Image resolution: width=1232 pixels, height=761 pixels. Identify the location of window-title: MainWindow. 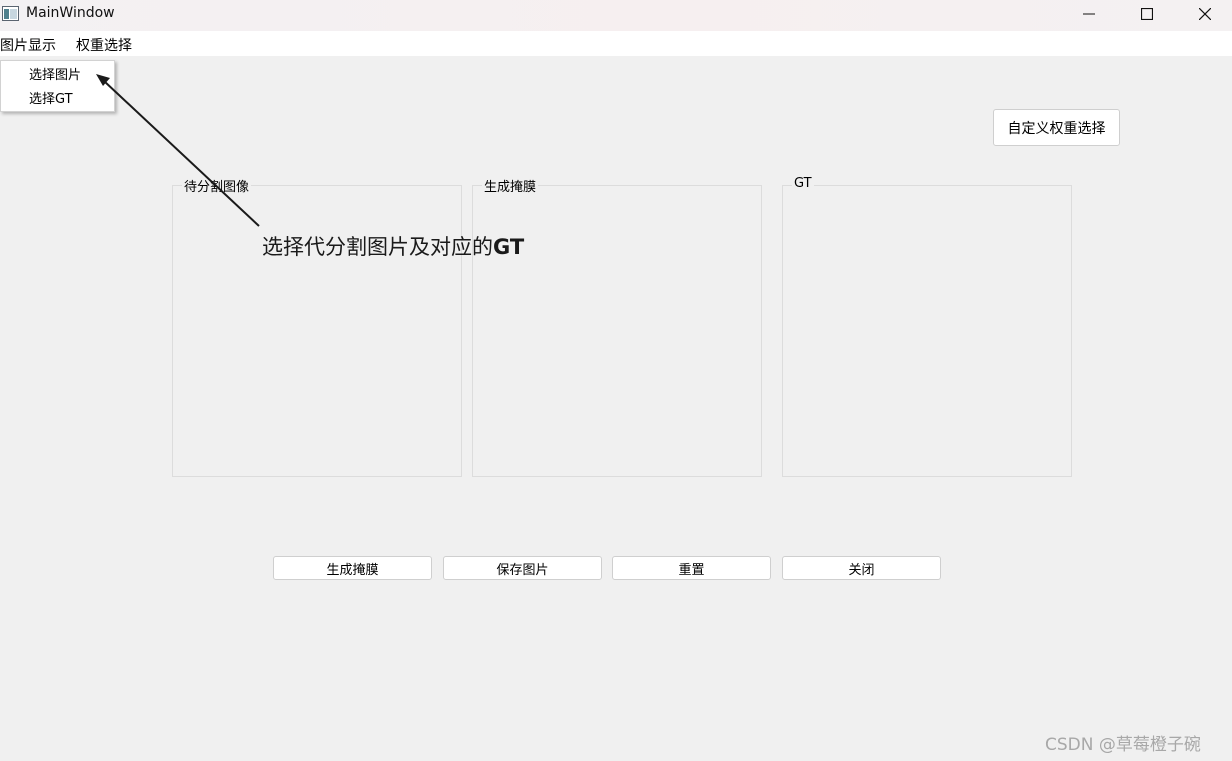
(70, 13).